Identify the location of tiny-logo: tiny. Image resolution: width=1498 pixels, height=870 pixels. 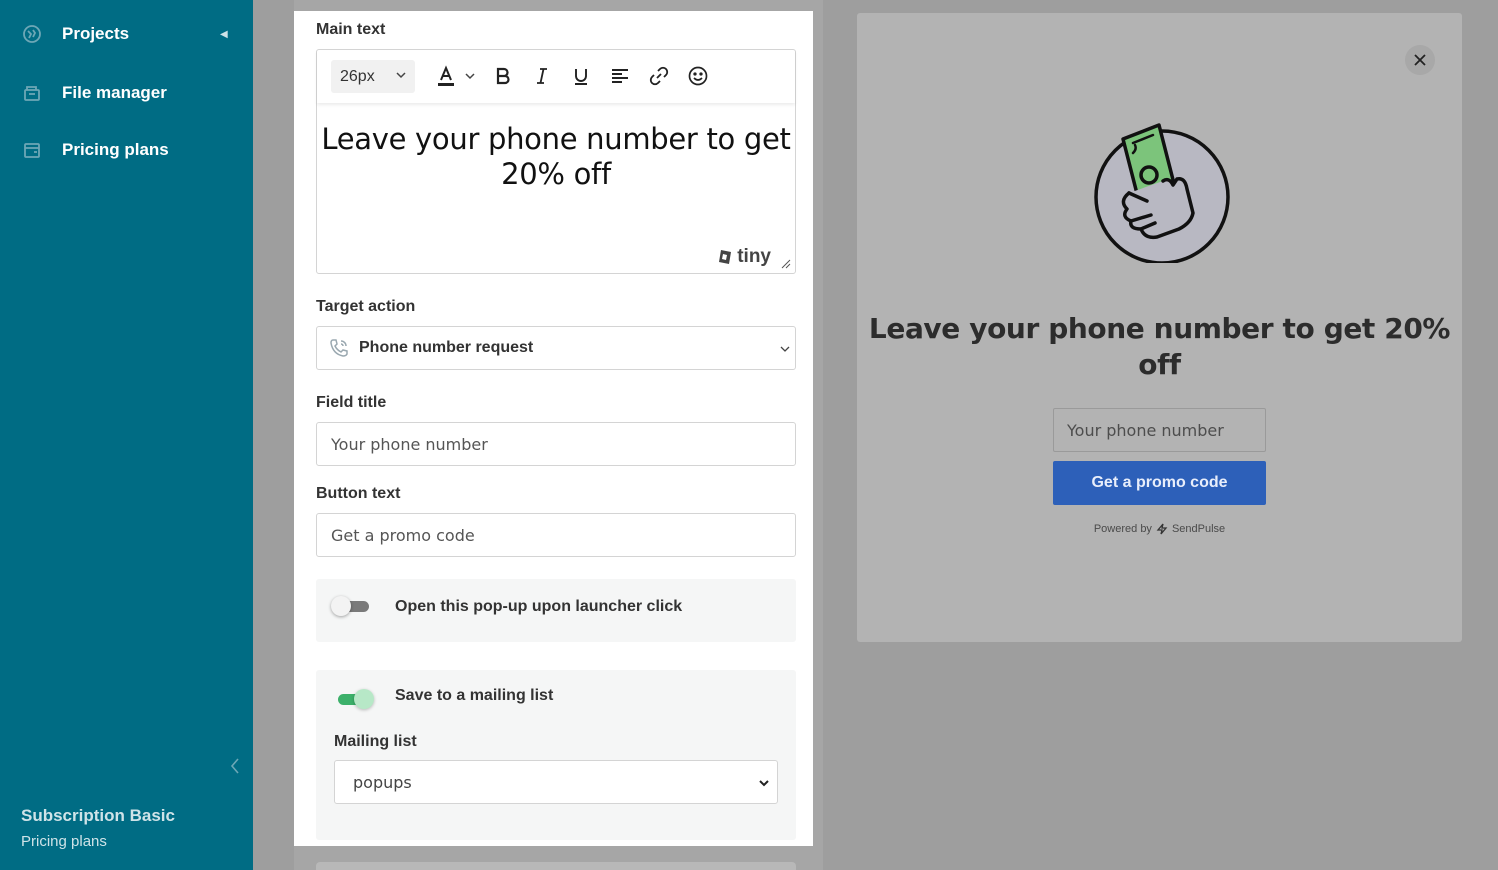
(743, 257).